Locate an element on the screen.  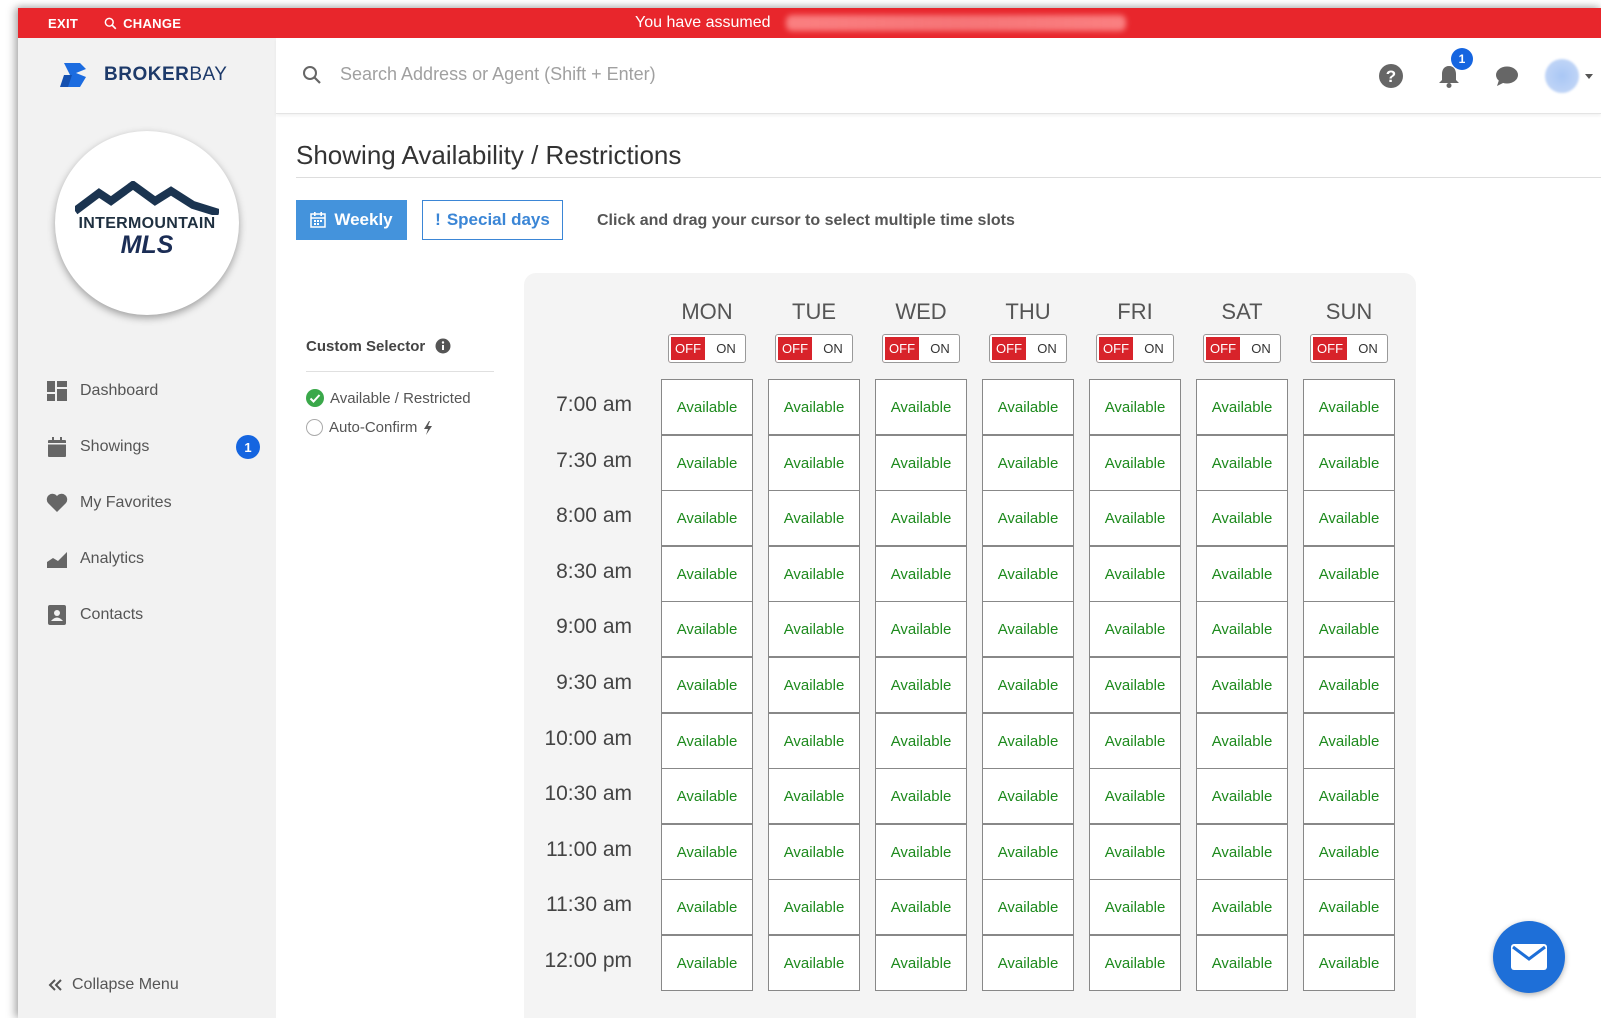
day-toggle-fri: OFF ON is located at coordinates (1135, 348).